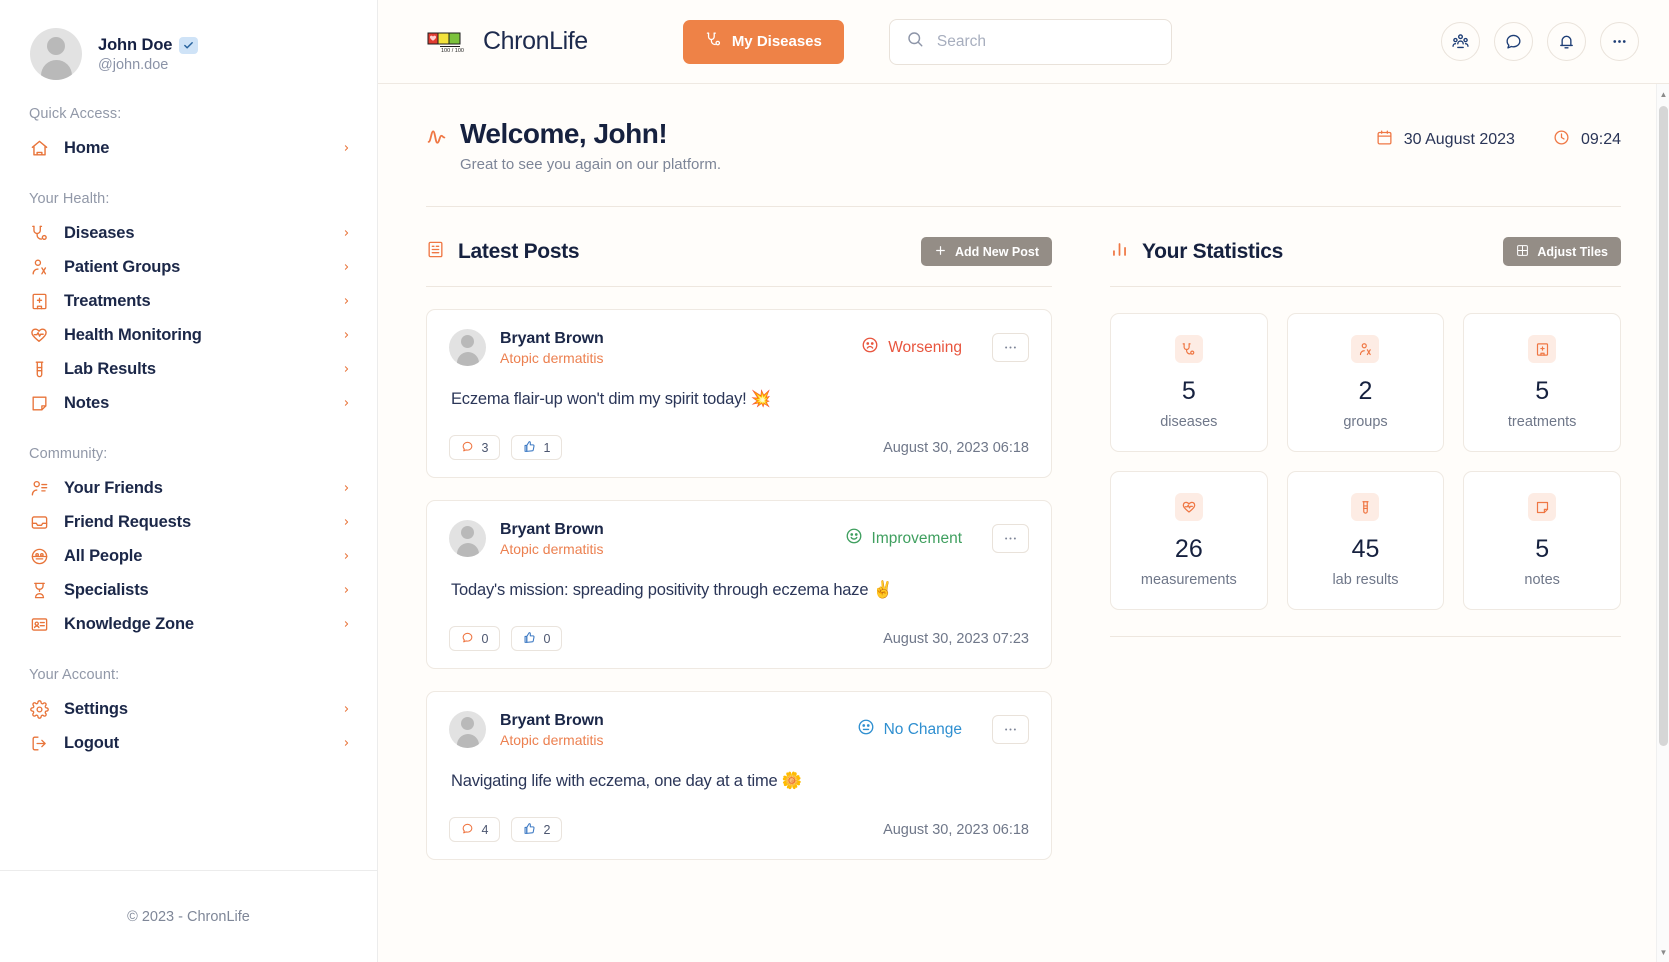 This screenshot has height=962, width=1669. Describe the element at coordinates (188, 403) in the screenshot. I see `sidebar-item-notes: Notes` at that location.